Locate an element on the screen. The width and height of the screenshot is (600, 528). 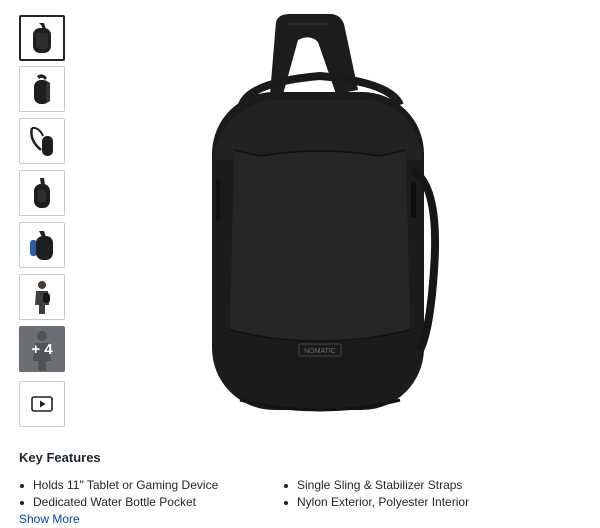
feature-item: Nylon Exterior, Polyester Interior is located at coordinates (376, 502).